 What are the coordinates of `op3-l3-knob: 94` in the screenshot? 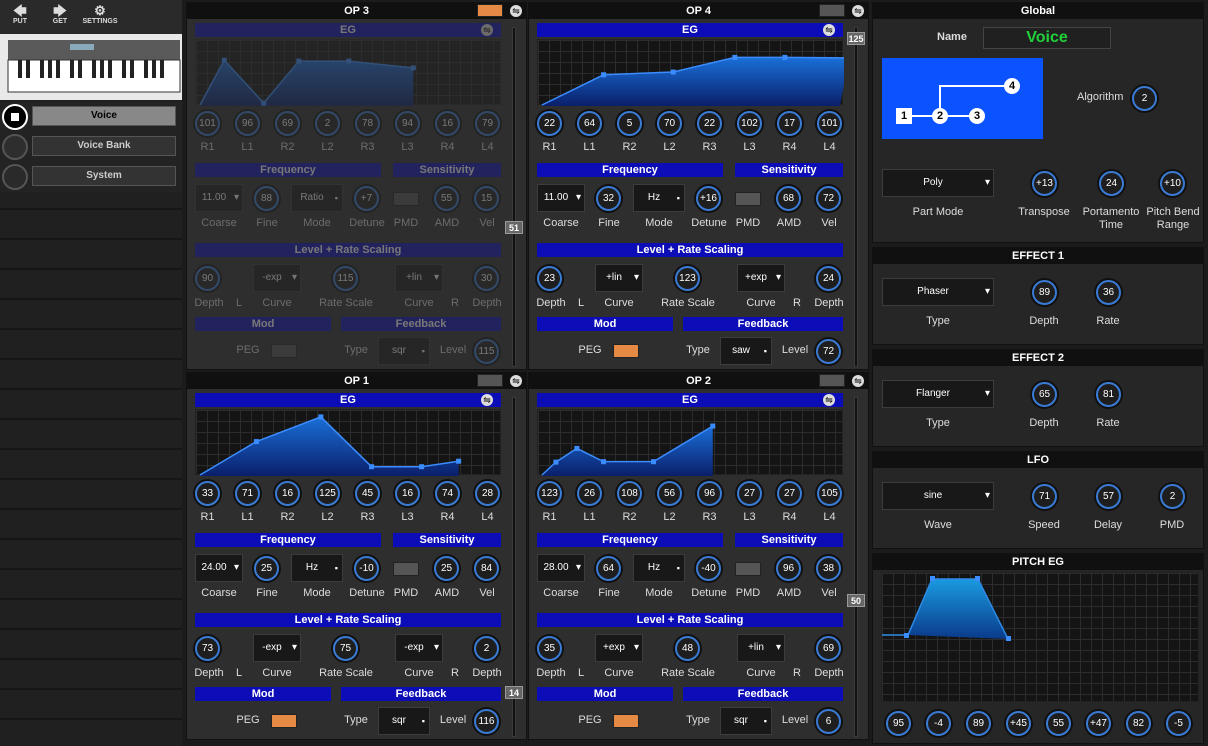 It's located at (407, 123).